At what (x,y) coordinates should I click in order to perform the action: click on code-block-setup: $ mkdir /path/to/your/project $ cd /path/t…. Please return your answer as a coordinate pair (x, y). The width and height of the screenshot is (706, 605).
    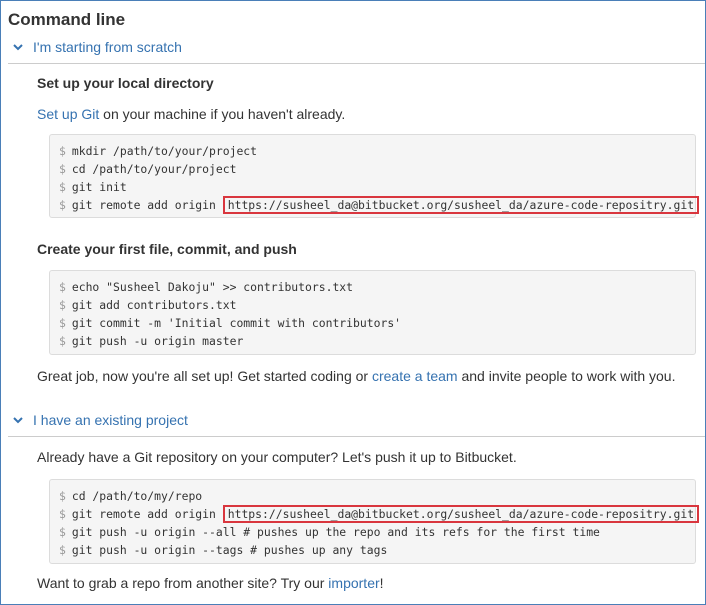
    Looking at the image, I should click on (374, 176).